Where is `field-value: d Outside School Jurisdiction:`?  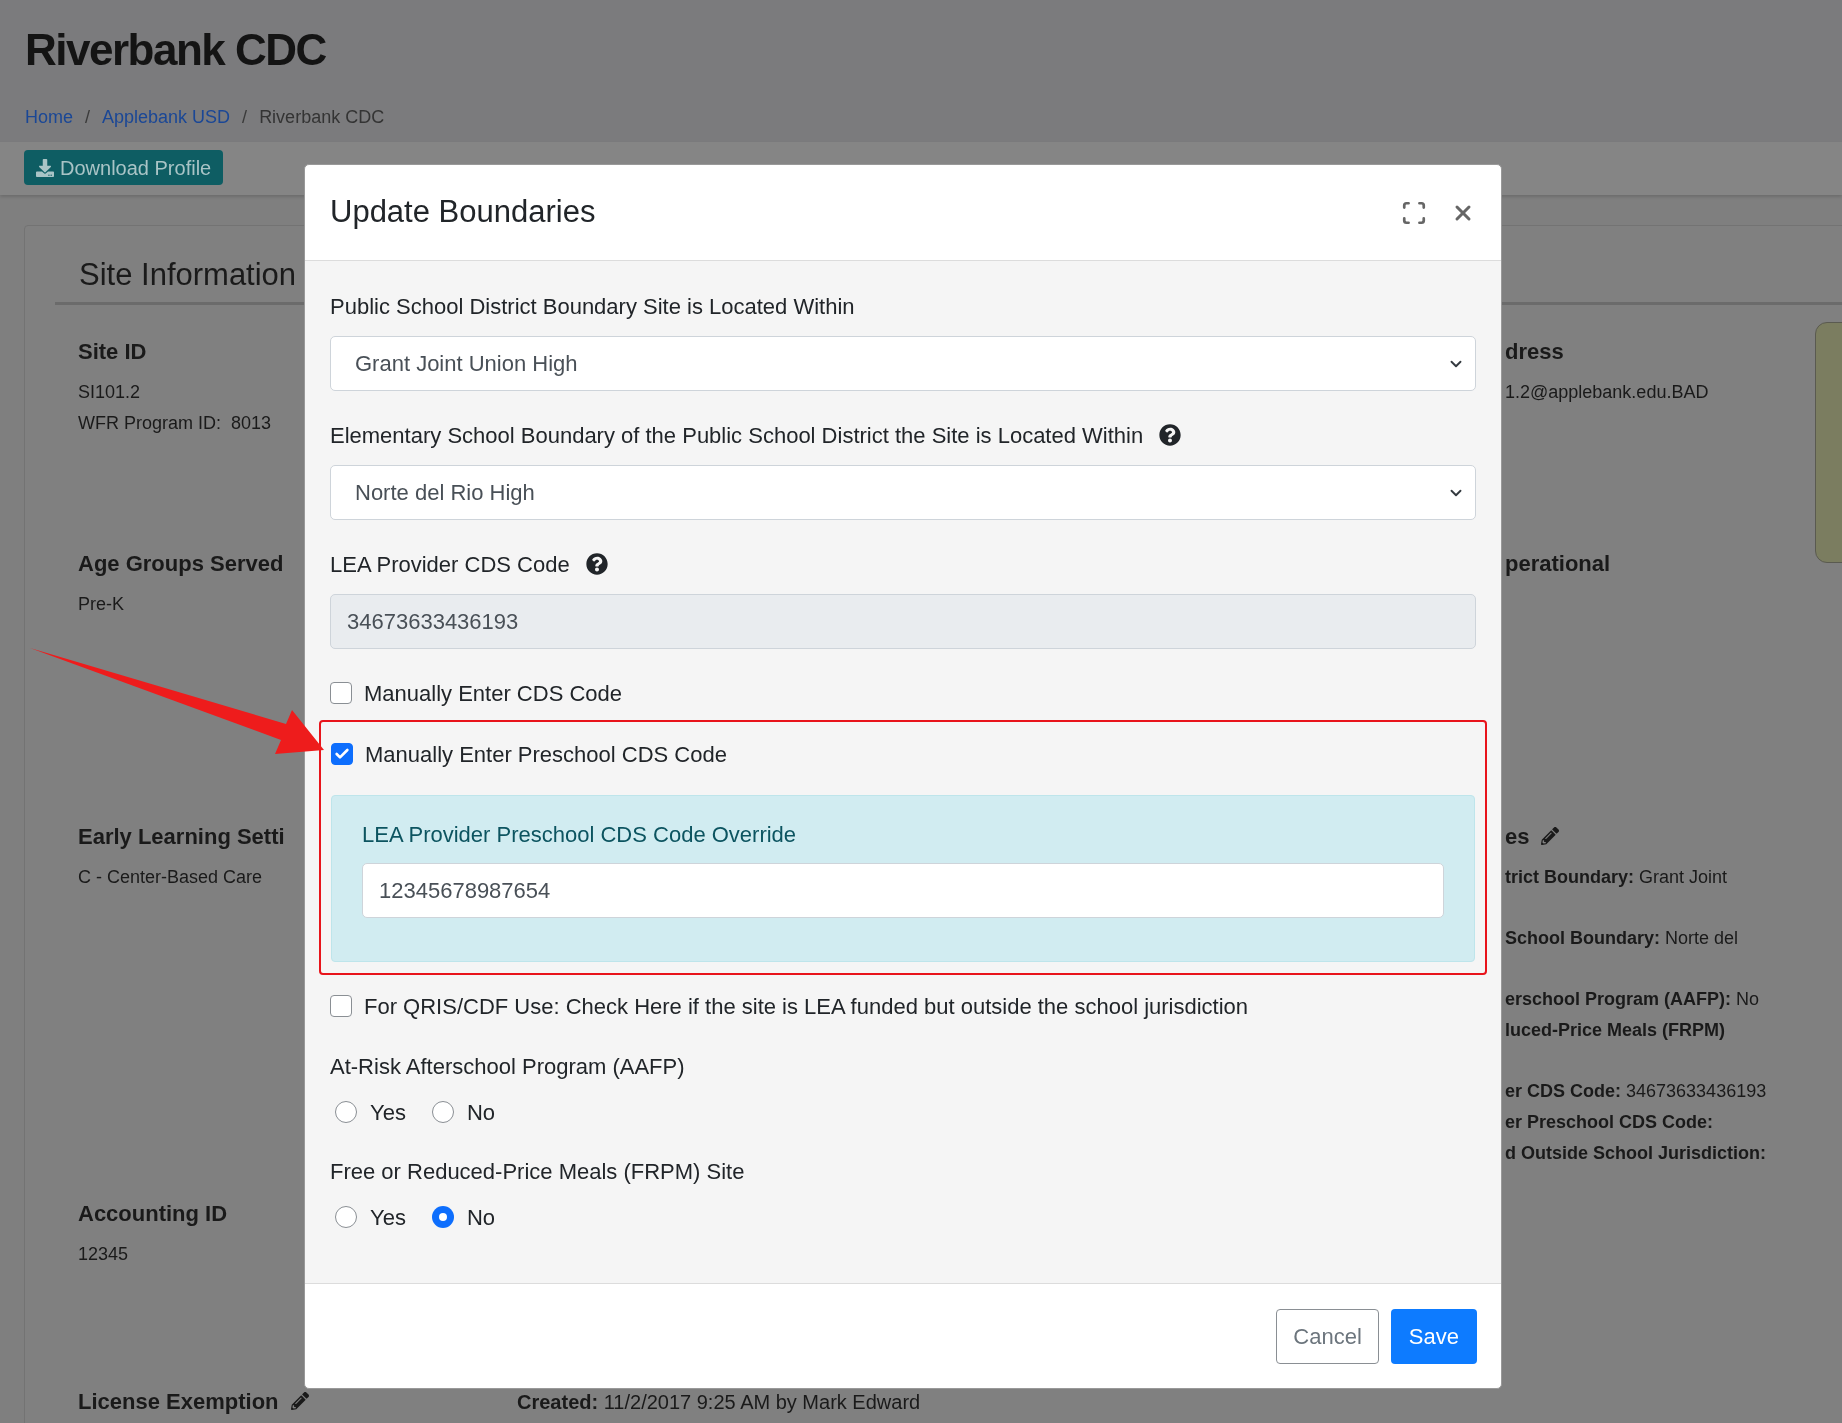
field-value: d Outside School Jurisdiction: is located at coordinates (1636, 1153).